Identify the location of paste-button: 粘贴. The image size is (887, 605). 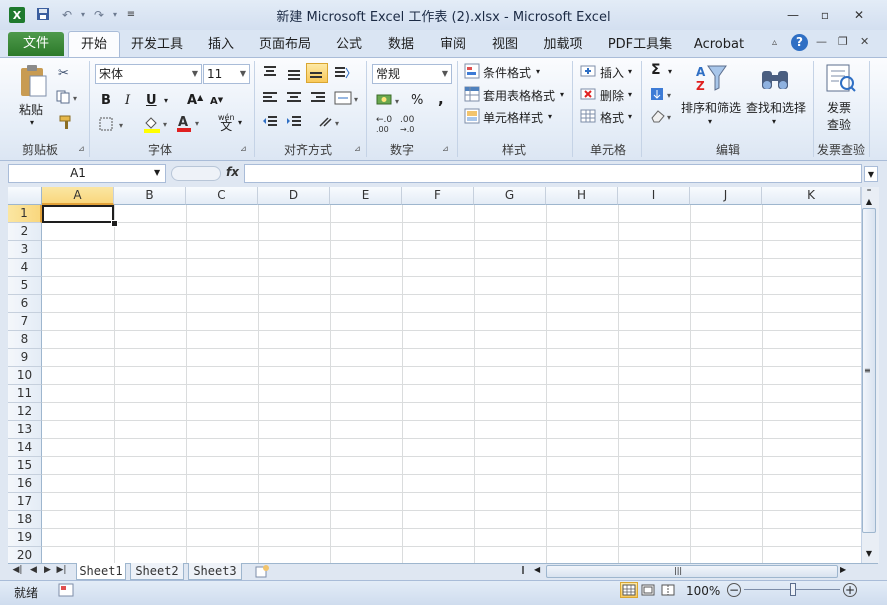
(31, 109).